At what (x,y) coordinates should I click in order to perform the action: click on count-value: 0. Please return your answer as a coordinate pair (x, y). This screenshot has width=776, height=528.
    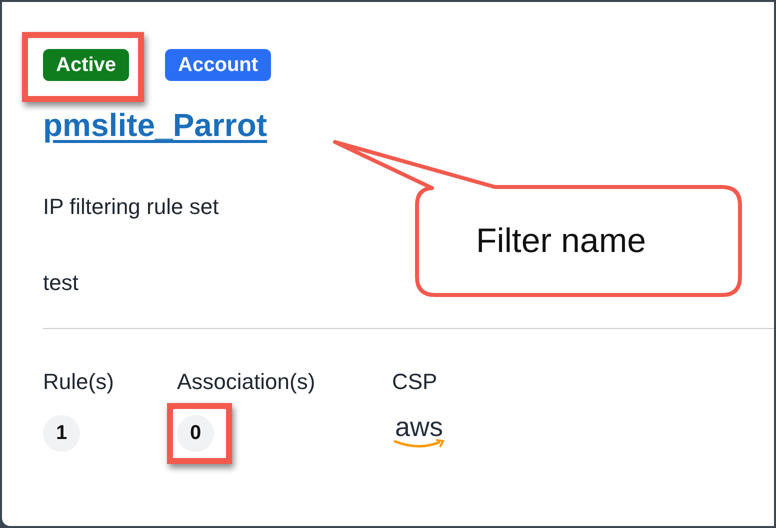
    Looking at the image, I should click on (195, 433).